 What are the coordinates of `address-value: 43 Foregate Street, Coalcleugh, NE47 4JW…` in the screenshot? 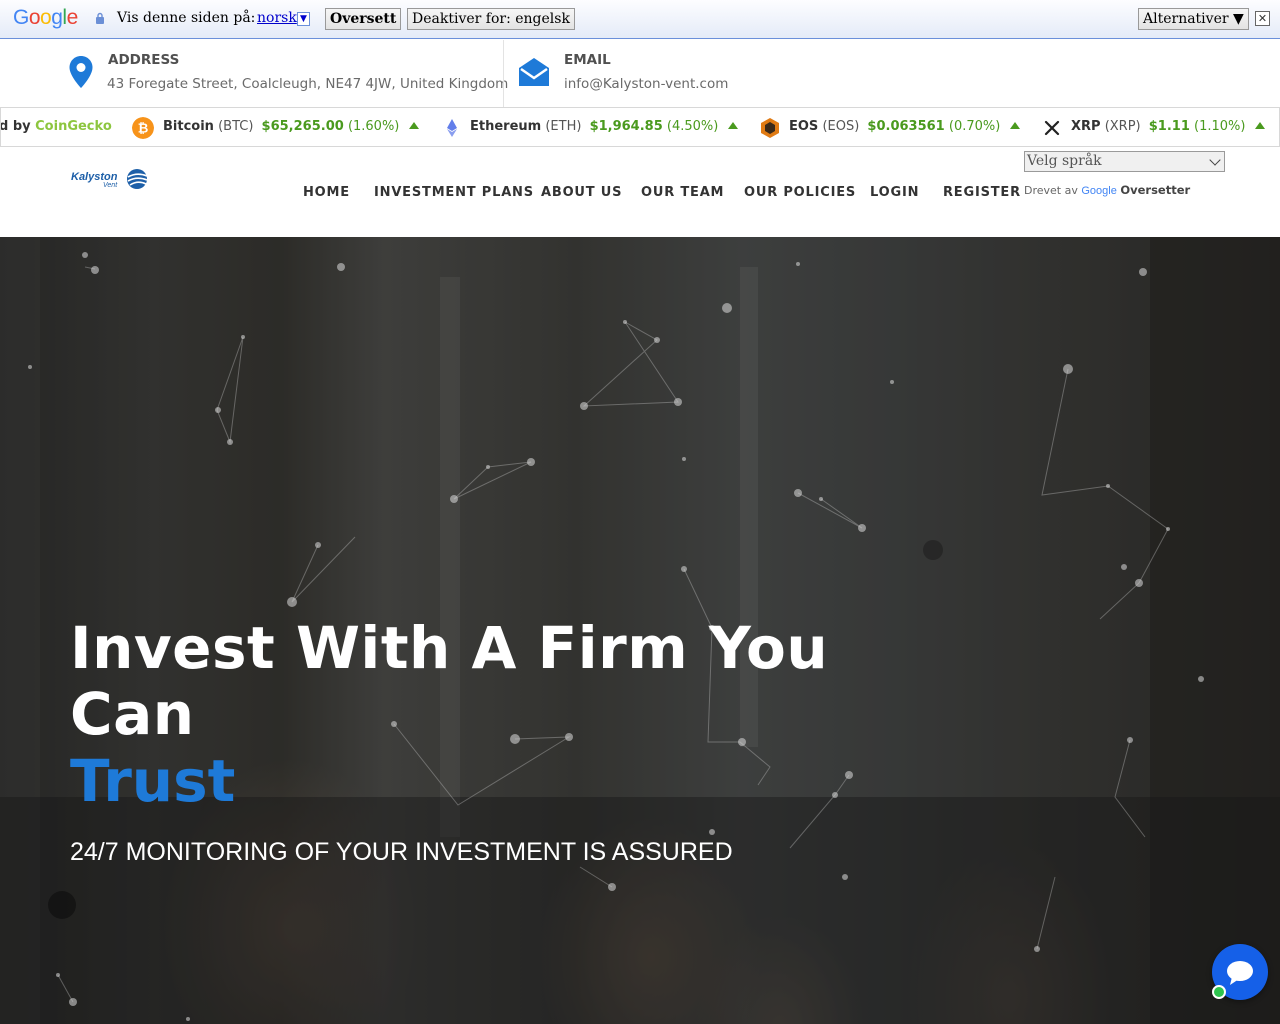 It's located at (308, 84).